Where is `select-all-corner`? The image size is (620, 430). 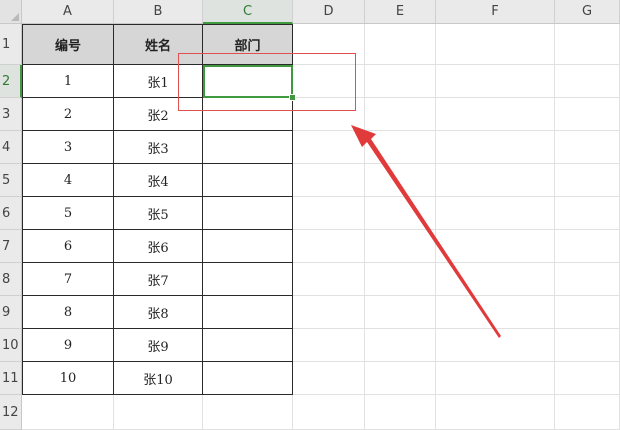
select-all-corner is located at coordinates (11, 12).